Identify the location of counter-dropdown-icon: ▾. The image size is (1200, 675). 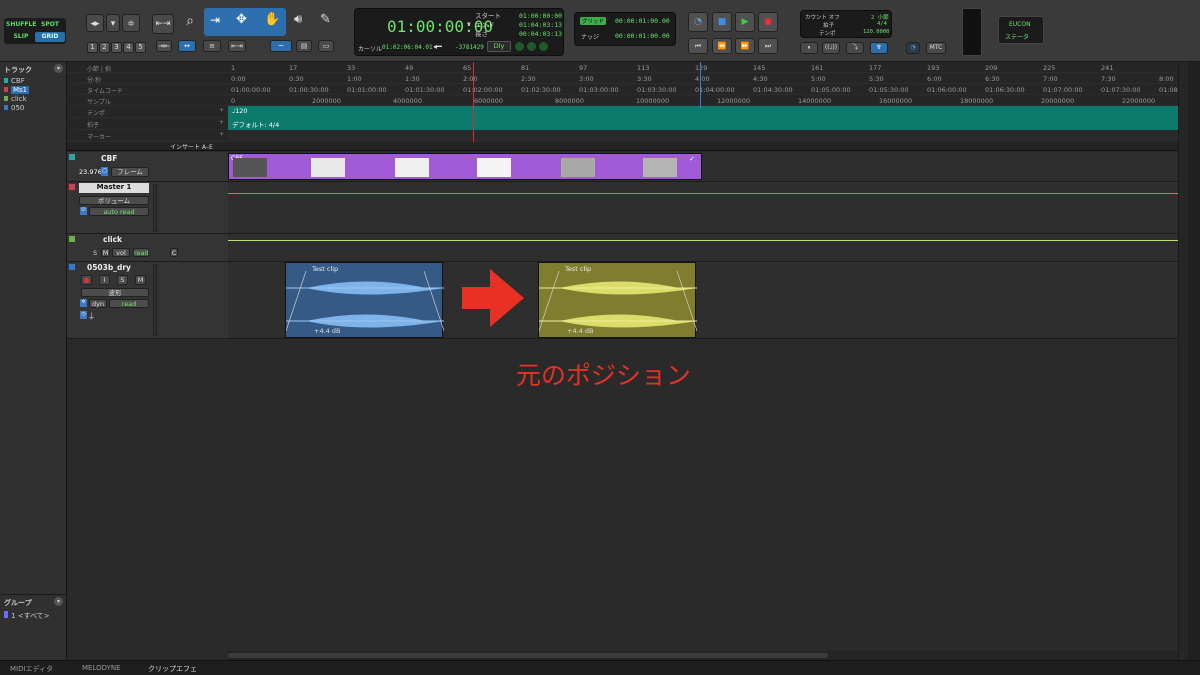
(469, 24).